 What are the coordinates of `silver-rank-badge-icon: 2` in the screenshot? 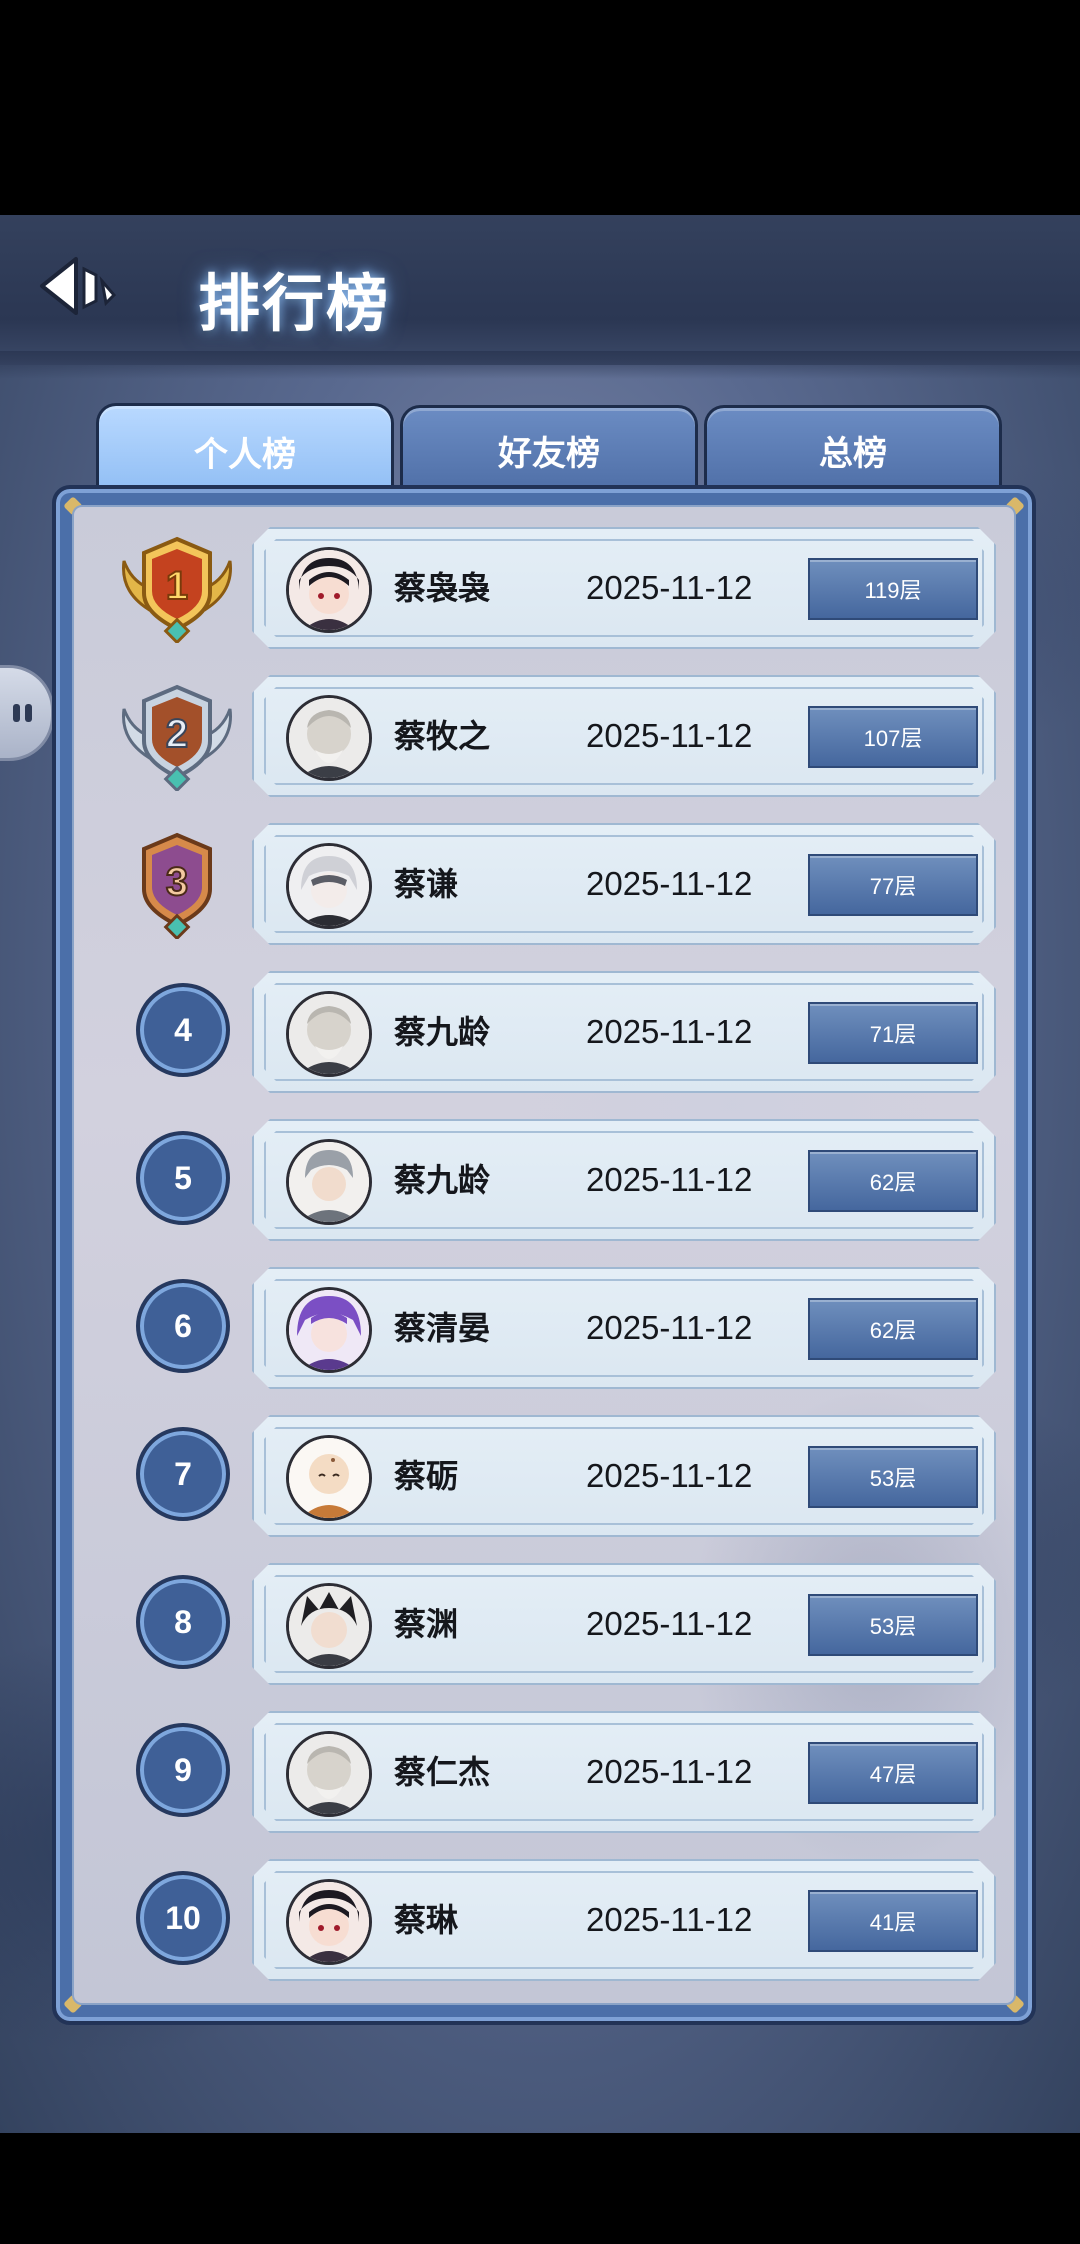 It's located at (177, 736).